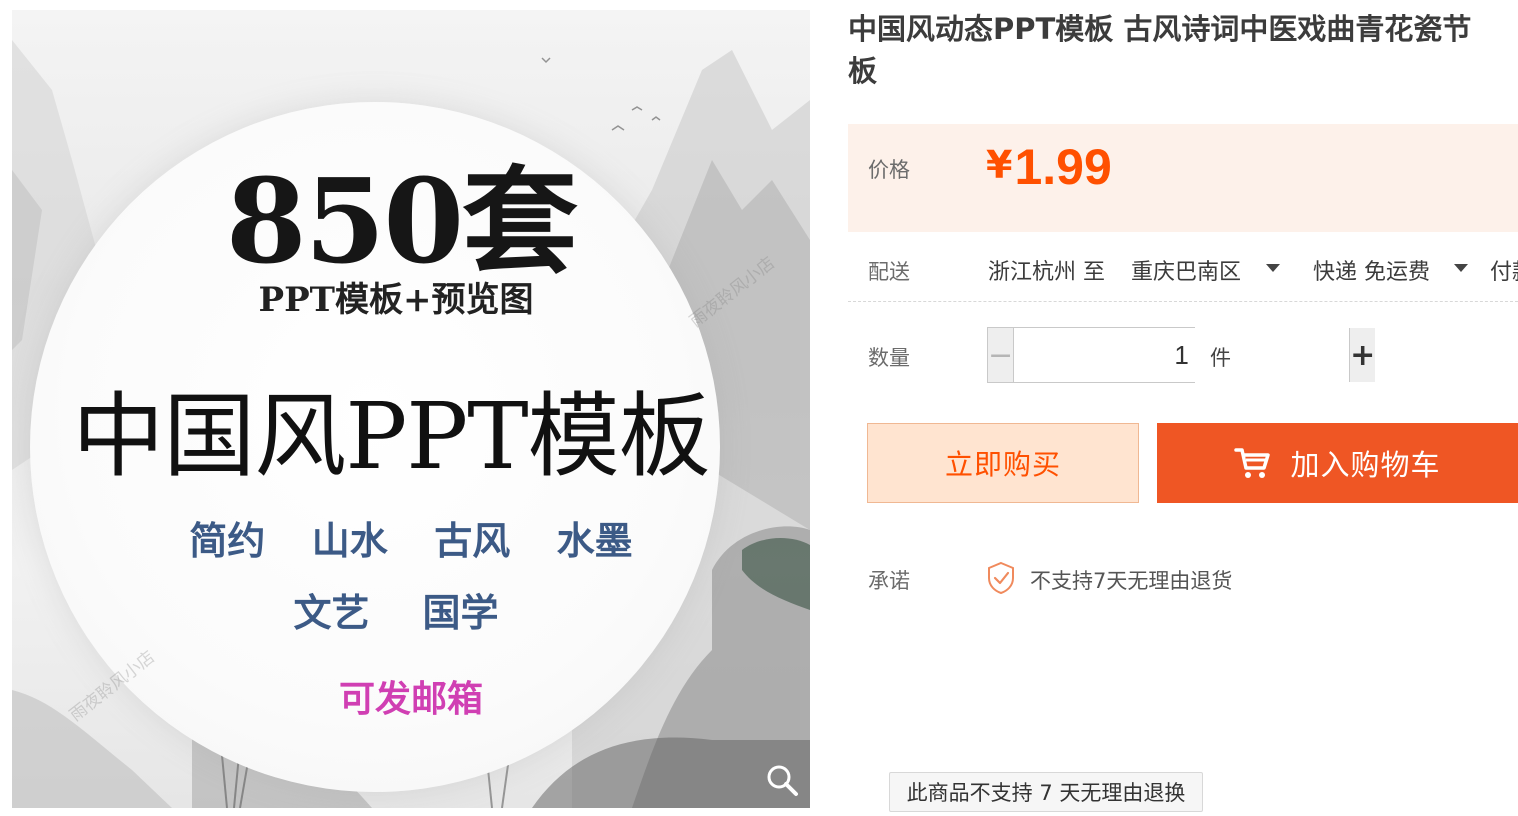 The height and width of the screenshot is (816, 1518). I want to click on quantity-unit: 件, so click(1220, 358).